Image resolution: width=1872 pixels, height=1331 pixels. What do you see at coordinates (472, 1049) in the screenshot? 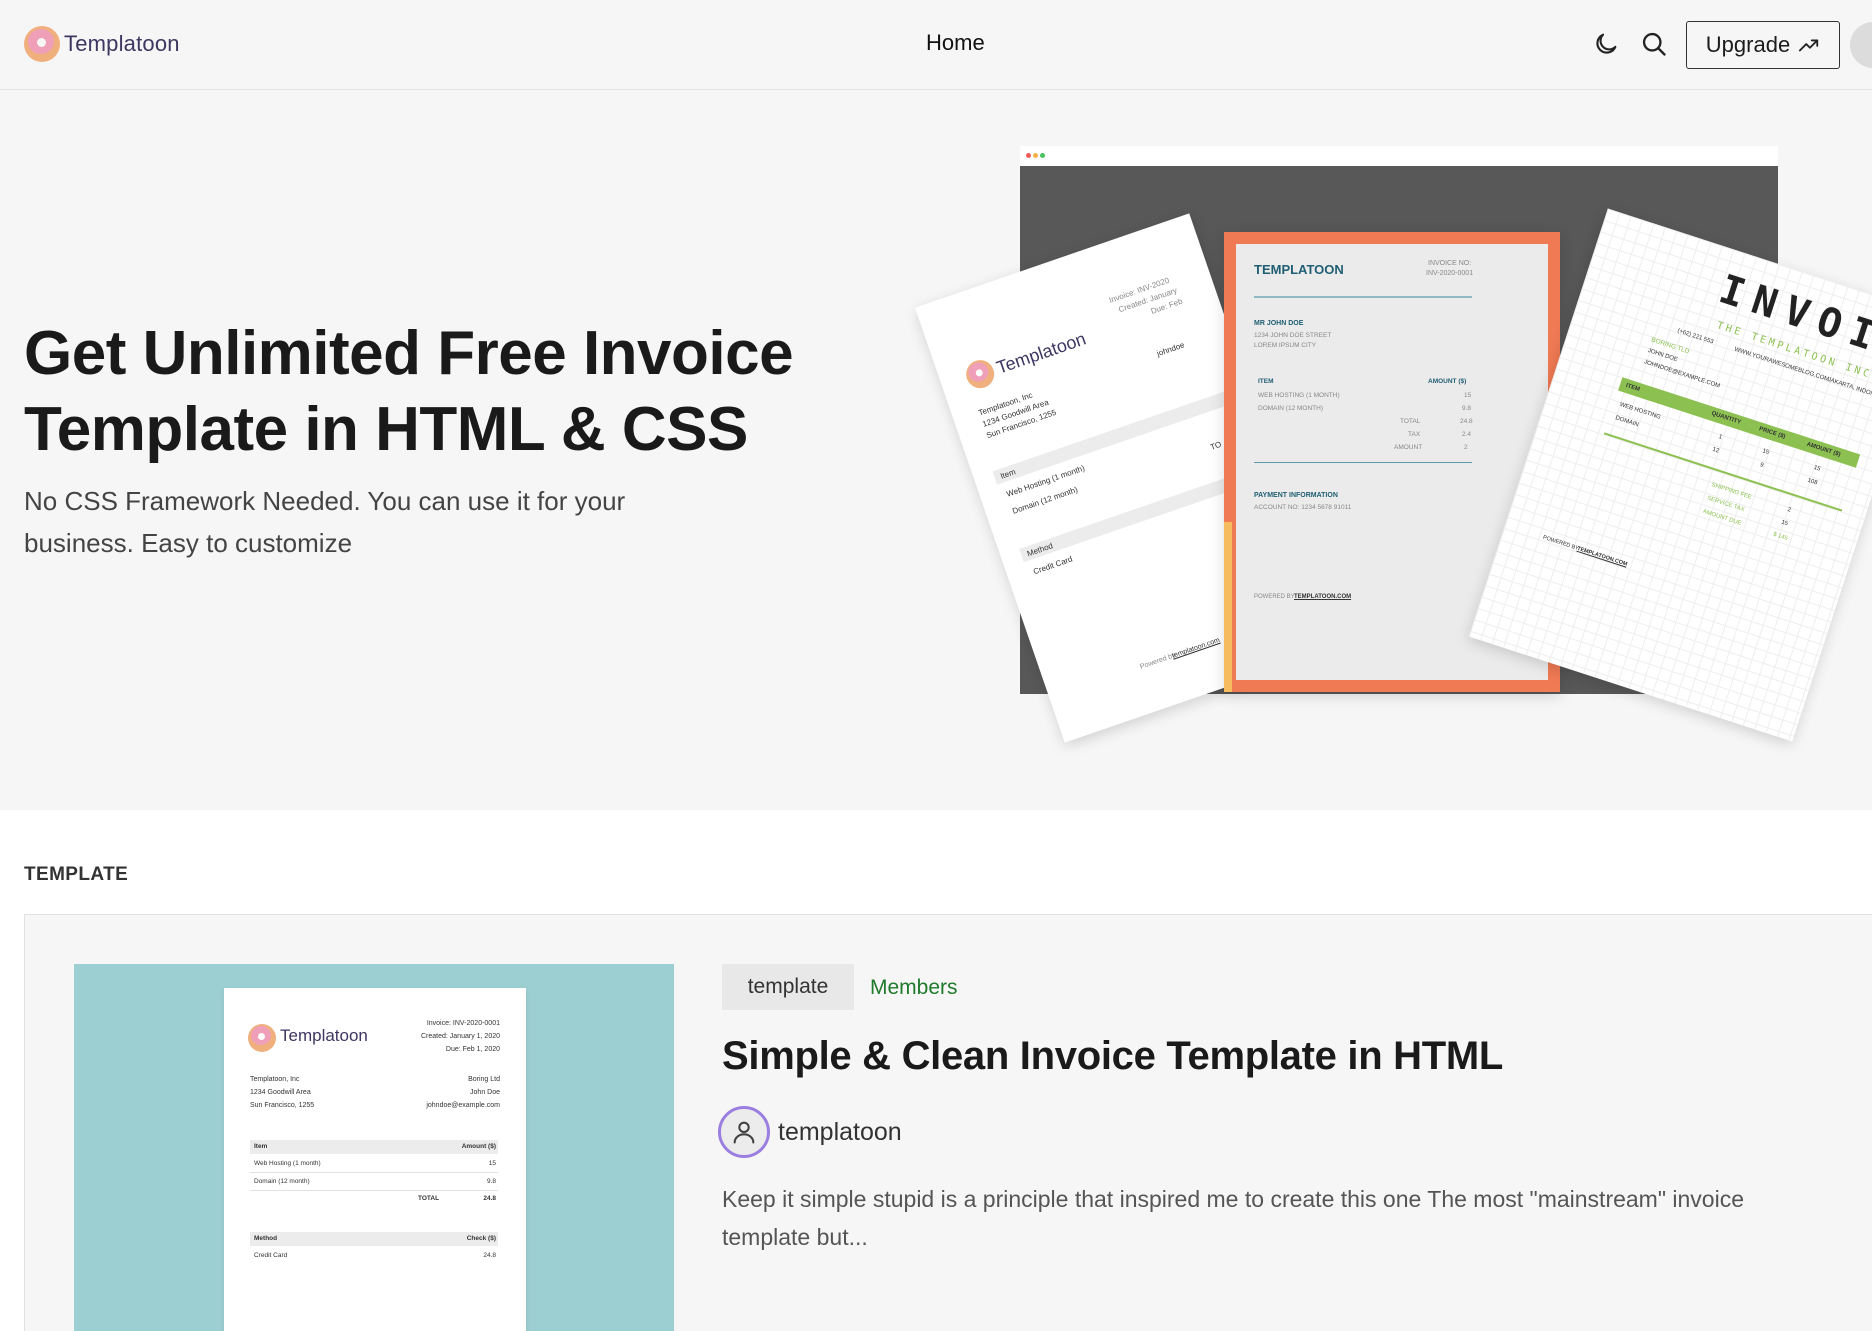
I see `thumb-due: Due: Feb 1, 2020` at bounding box center [472, 1049].